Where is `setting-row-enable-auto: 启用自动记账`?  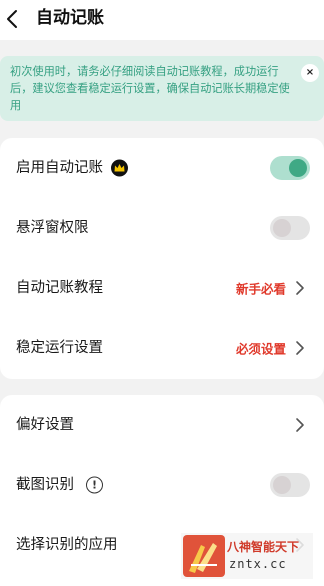 setting-row-enable-auto: 启用自动记账 is located at coordinates (162, 168).